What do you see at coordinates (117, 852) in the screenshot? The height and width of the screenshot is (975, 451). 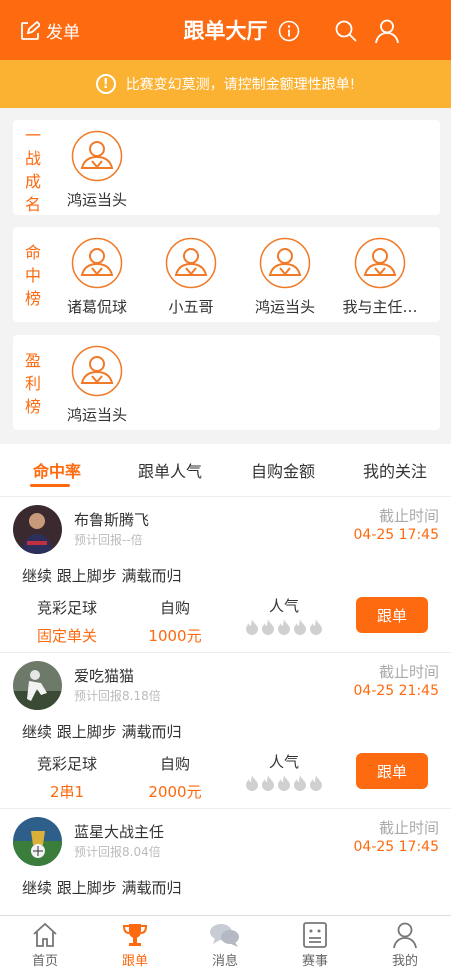 I see `expected-return: 预计回报8.04倍` at bounding box center [117, 852].